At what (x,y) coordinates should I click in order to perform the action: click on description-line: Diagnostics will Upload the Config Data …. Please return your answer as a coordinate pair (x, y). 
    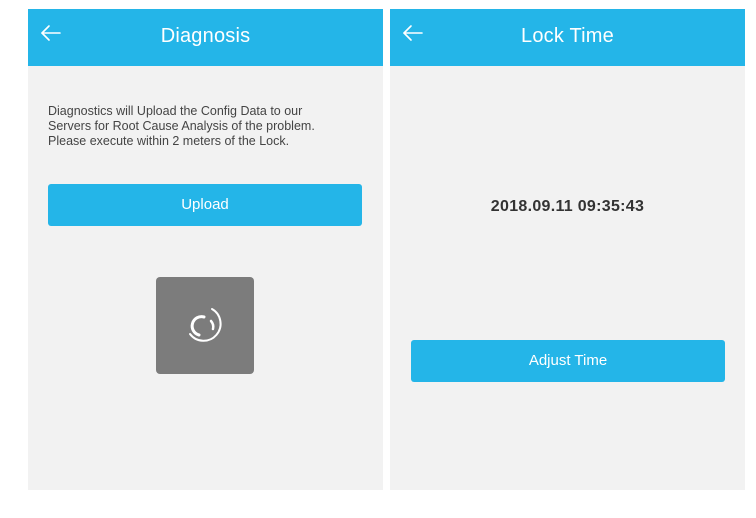
    Looking at the image, I should click on (175, 111).